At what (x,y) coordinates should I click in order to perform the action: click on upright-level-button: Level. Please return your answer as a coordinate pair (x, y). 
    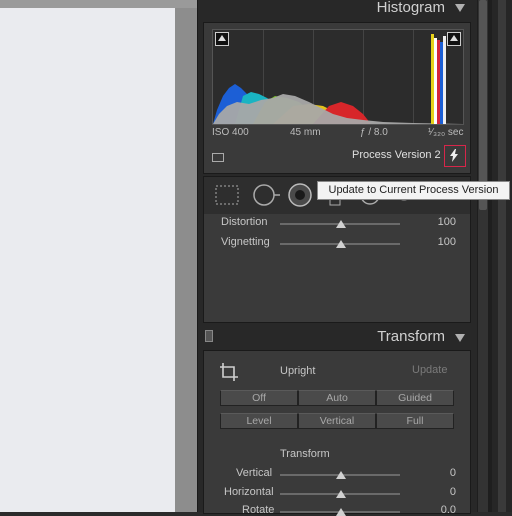
    Looking at the image, I should click on (259, 421).